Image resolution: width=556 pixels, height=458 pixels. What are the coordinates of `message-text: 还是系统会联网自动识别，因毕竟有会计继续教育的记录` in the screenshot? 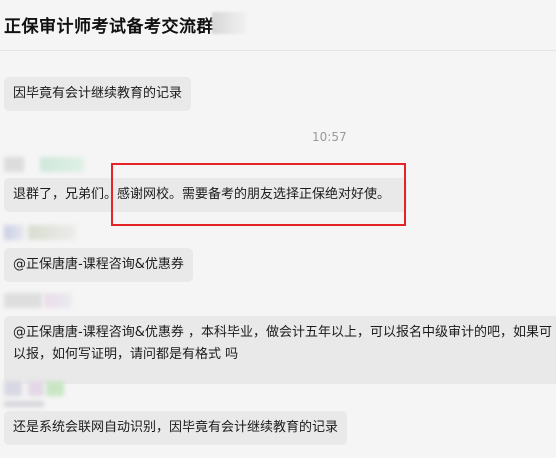 It's located at (176, 427).